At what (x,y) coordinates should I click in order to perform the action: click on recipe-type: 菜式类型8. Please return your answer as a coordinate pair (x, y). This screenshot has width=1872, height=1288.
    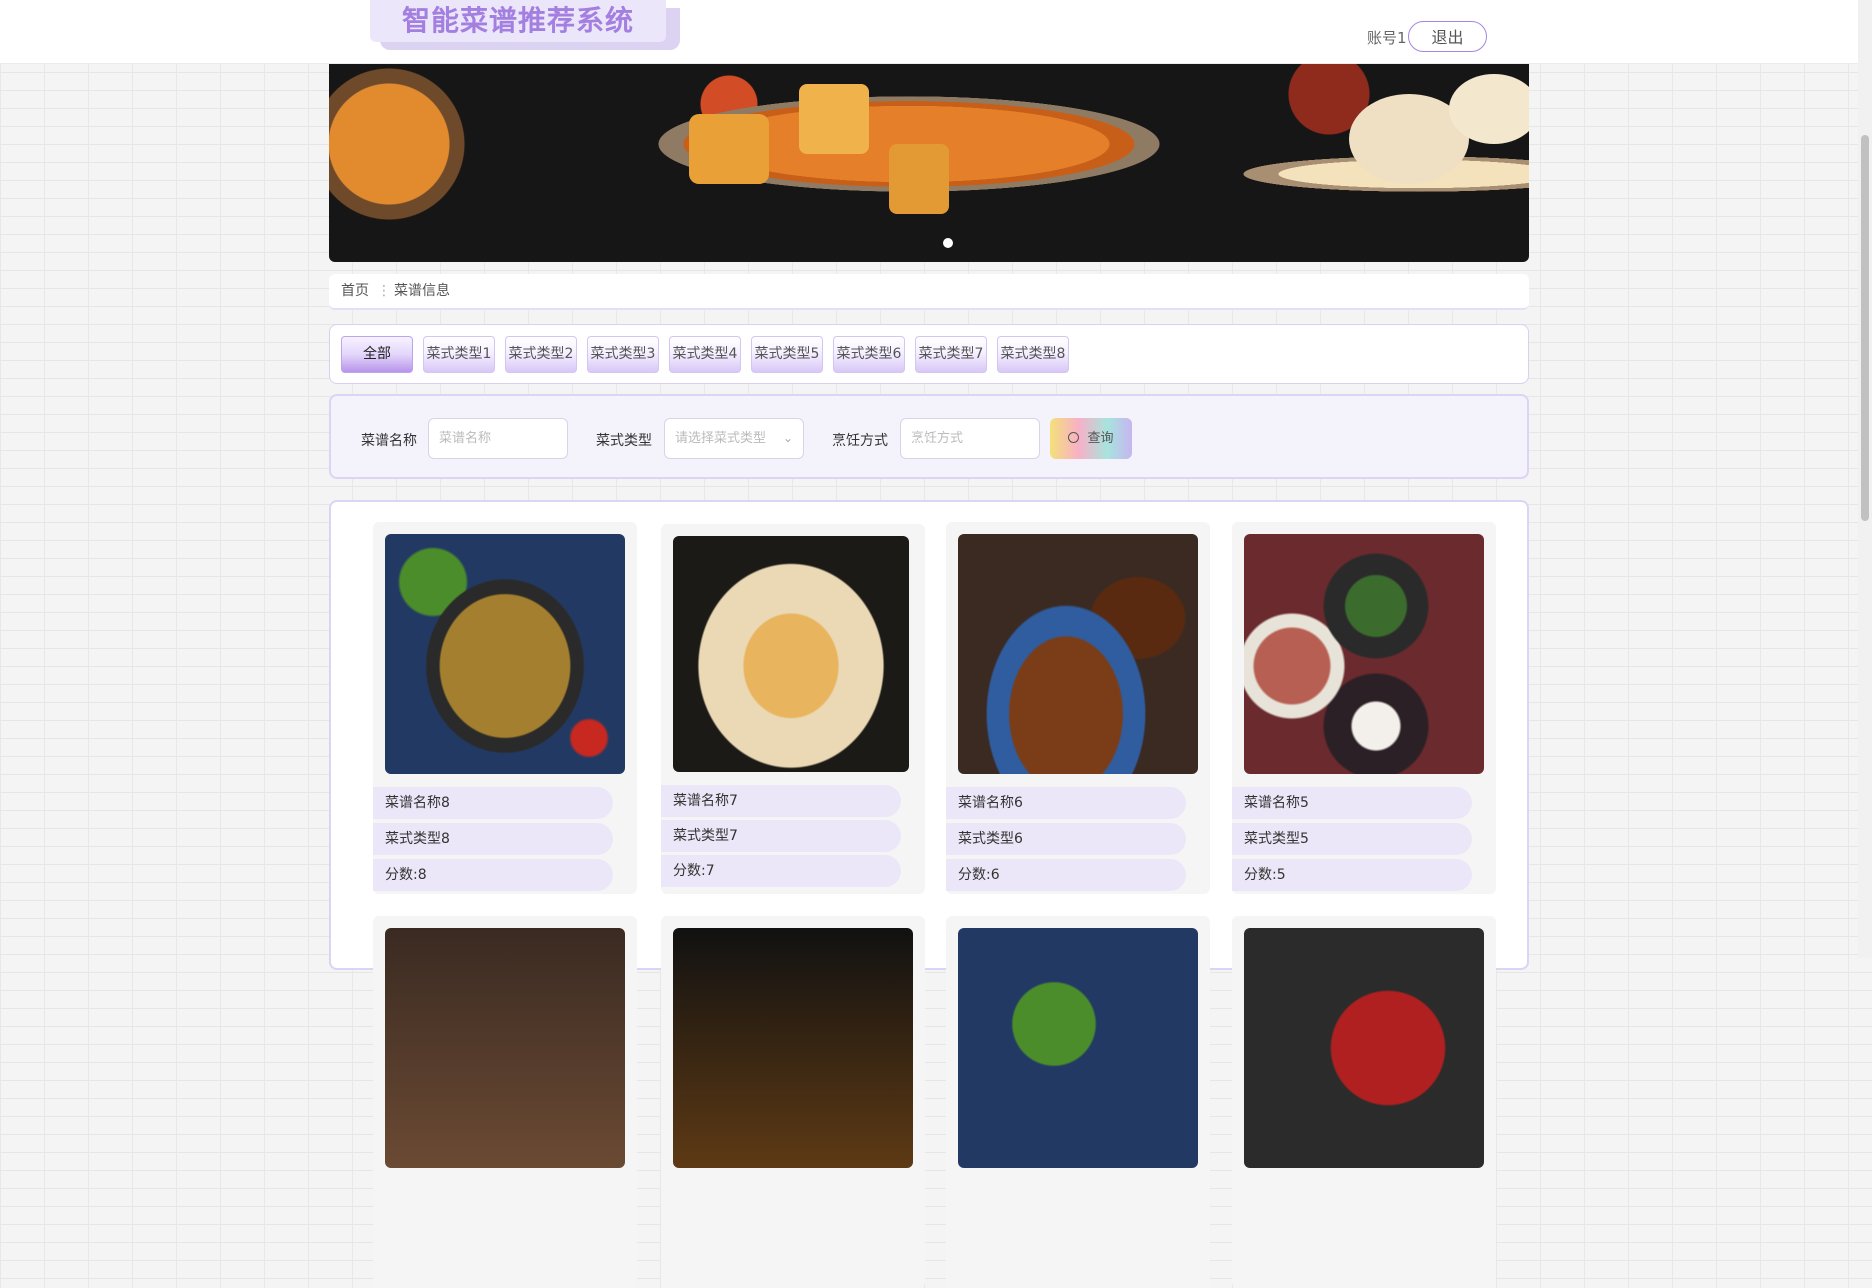
    Looking at the image, I should click on (493, 839).